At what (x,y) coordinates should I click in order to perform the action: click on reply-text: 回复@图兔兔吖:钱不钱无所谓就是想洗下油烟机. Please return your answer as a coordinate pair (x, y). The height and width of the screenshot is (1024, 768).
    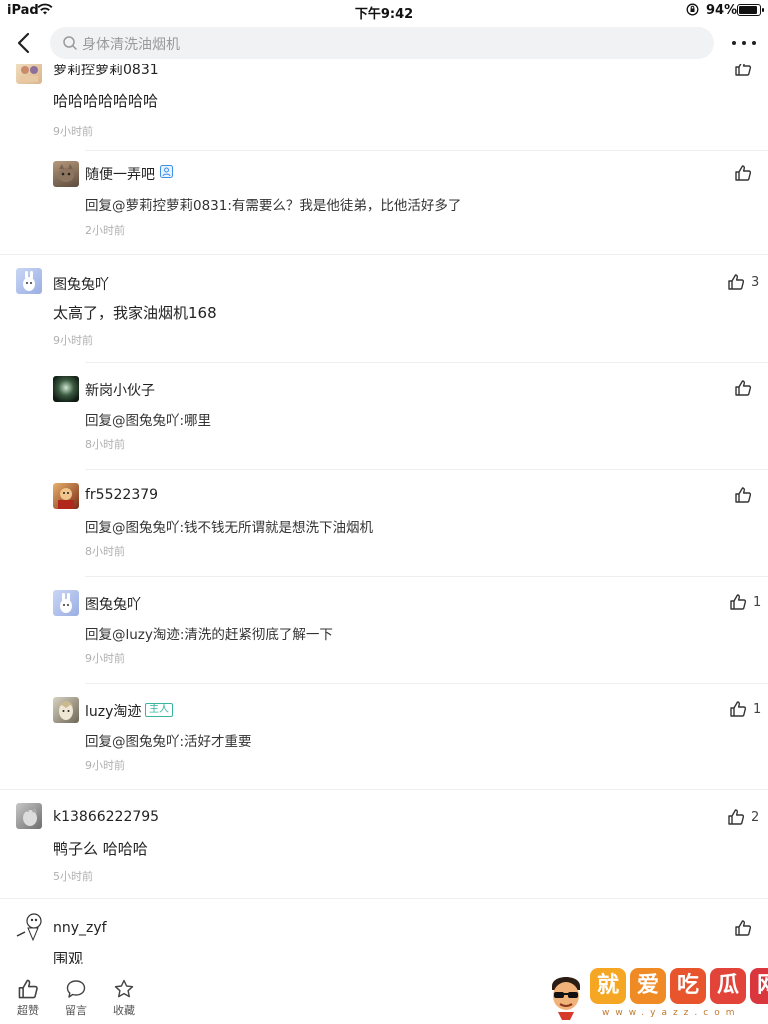
    Looking at the image, I should click on (229, 528).